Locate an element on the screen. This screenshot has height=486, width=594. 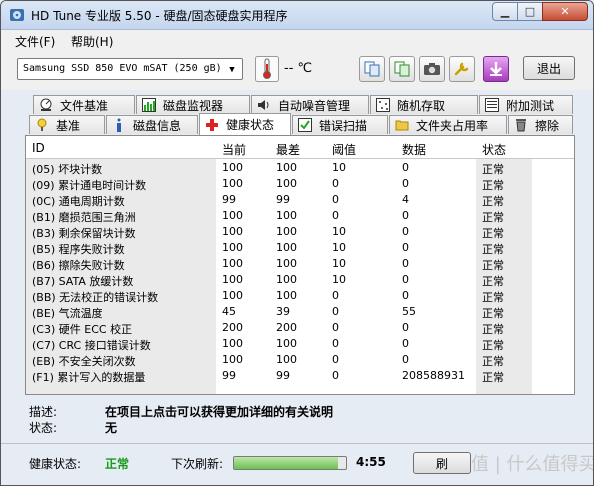
tab-disk-monitor: 磁盘监视器 is located at coordinates (193, 104).